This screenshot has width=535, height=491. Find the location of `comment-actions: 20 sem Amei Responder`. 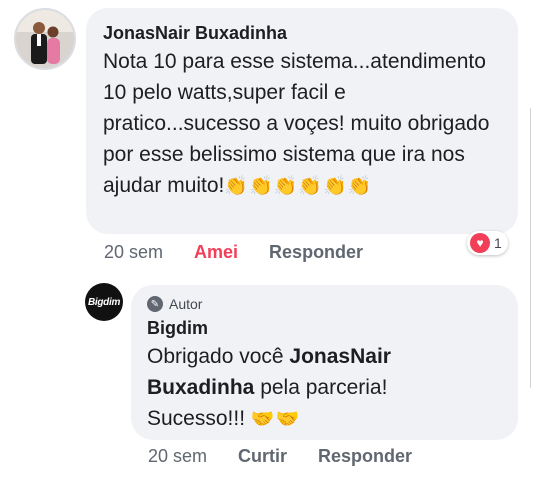

comment-actions: 20 sem Amei Responder is located at coordinates (249, 252).